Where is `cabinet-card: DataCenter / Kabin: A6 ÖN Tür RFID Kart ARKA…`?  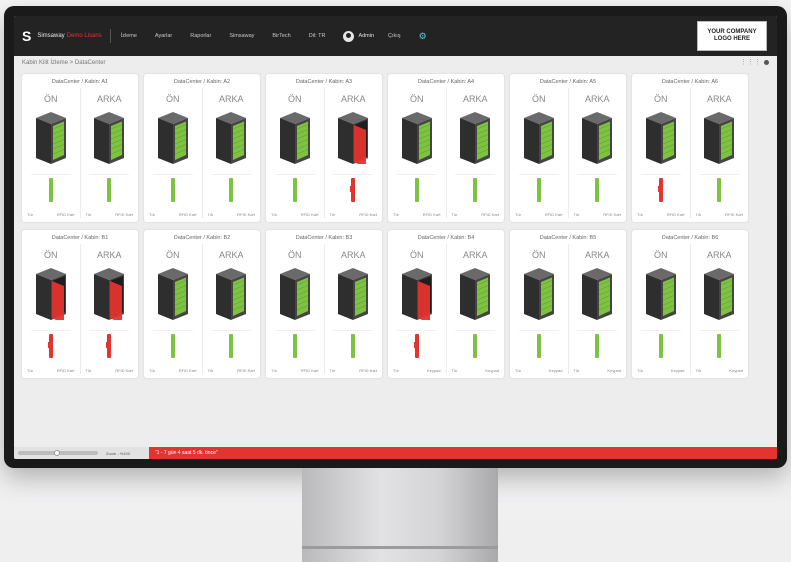
cabinet-card: DataCenter / Kabin: A6 ÖN Tür RFID Kart ARKA… is located at coordinates (690, 148).